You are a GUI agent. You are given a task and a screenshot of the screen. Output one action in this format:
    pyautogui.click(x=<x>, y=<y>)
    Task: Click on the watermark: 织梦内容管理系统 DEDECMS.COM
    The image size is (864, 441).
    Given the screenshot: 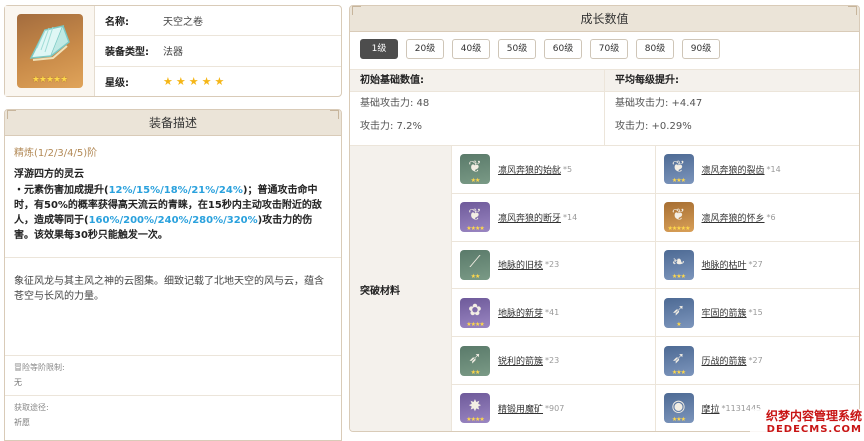 What is the action you would take?
    pyautogui.click(x=806, y=424)
    